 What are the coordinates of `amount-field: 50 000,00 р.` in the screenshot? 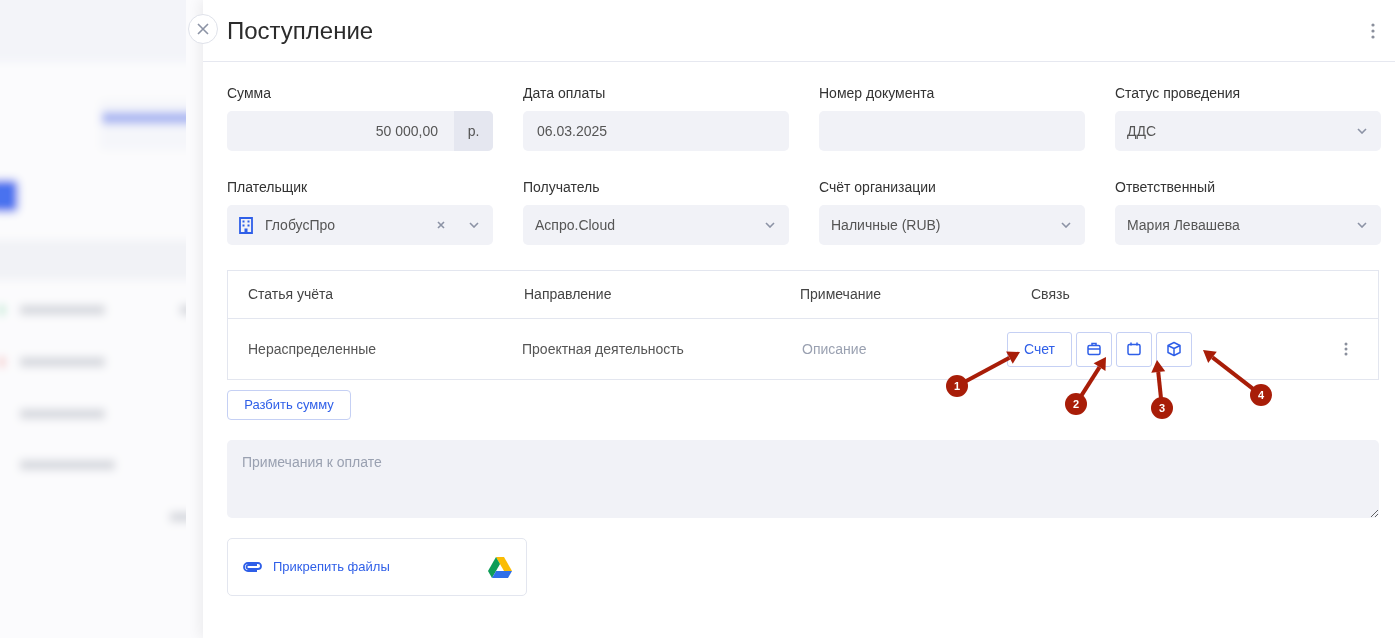 It's located at (360, 131).